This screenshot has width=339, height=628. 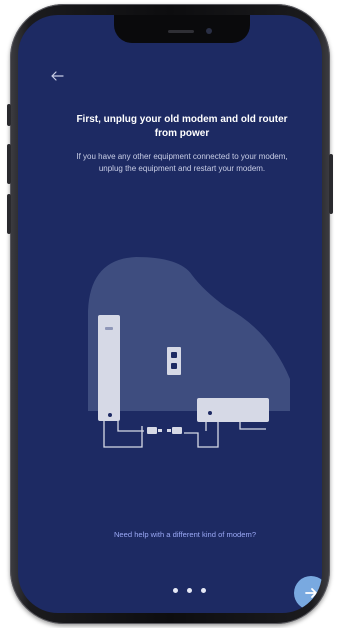 What do you see at coordinates (109, 368) in the screenshot?
I see `old-modem` at bounding box center [109, 368].